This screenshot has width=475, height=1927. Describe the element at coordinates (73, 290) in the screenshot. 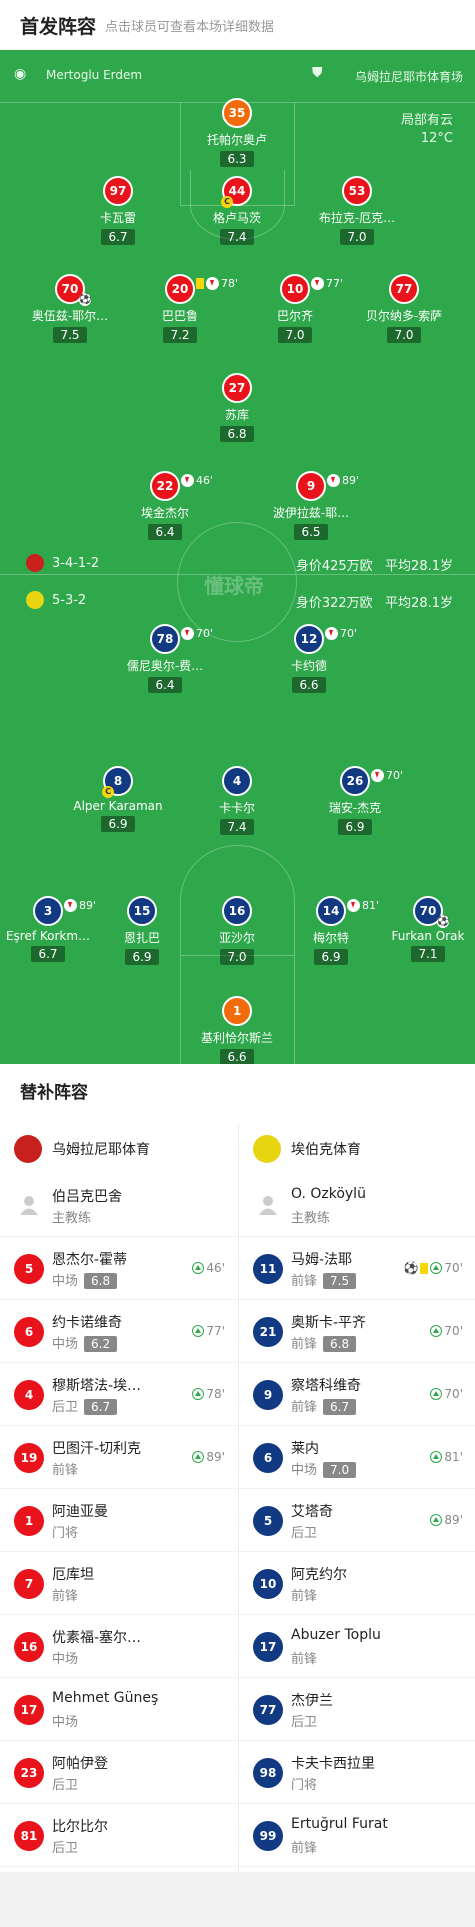

I see `player-number: 70 ⚽` at that location.